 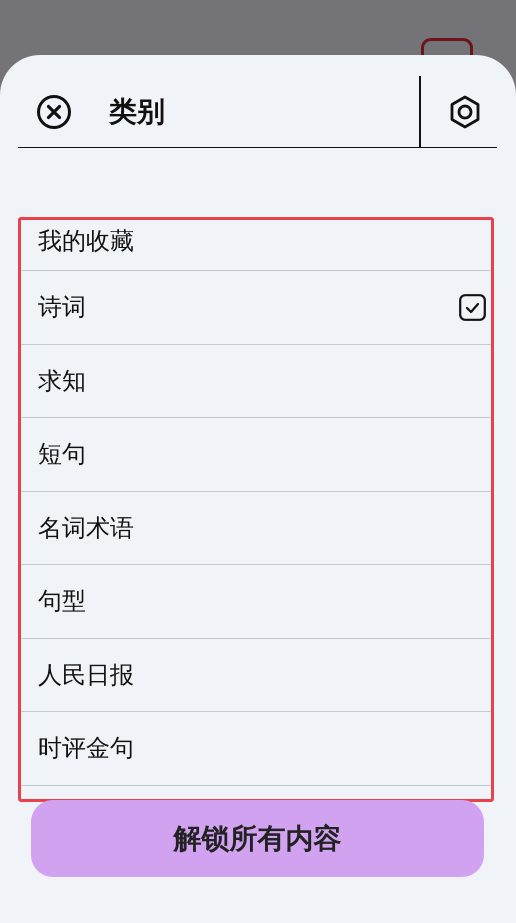 I want to click on category-label: 时评金句, so click(x=86, y=748).